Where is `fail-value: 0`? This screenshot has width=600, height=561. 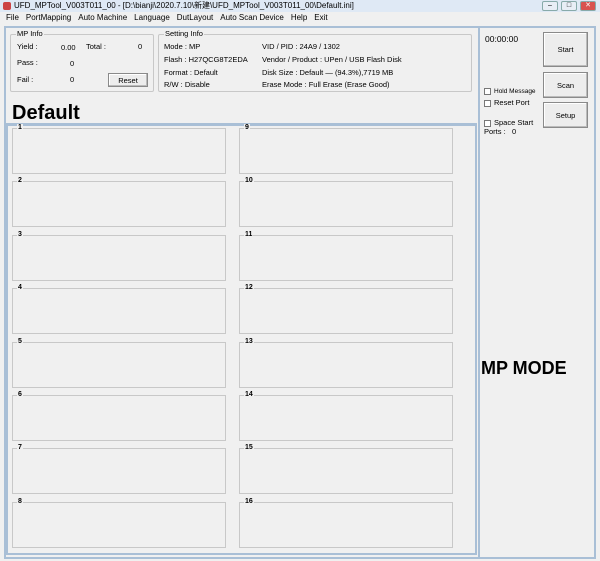
fail-value: 0 is located at coordinates (72, 79).